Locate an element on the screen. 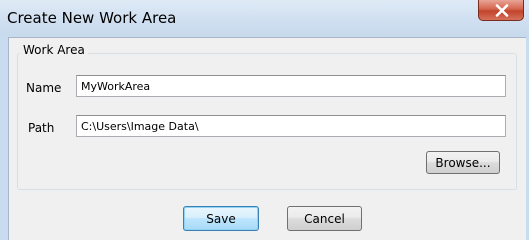  save-button: Save is located at coordinates (221, 218).